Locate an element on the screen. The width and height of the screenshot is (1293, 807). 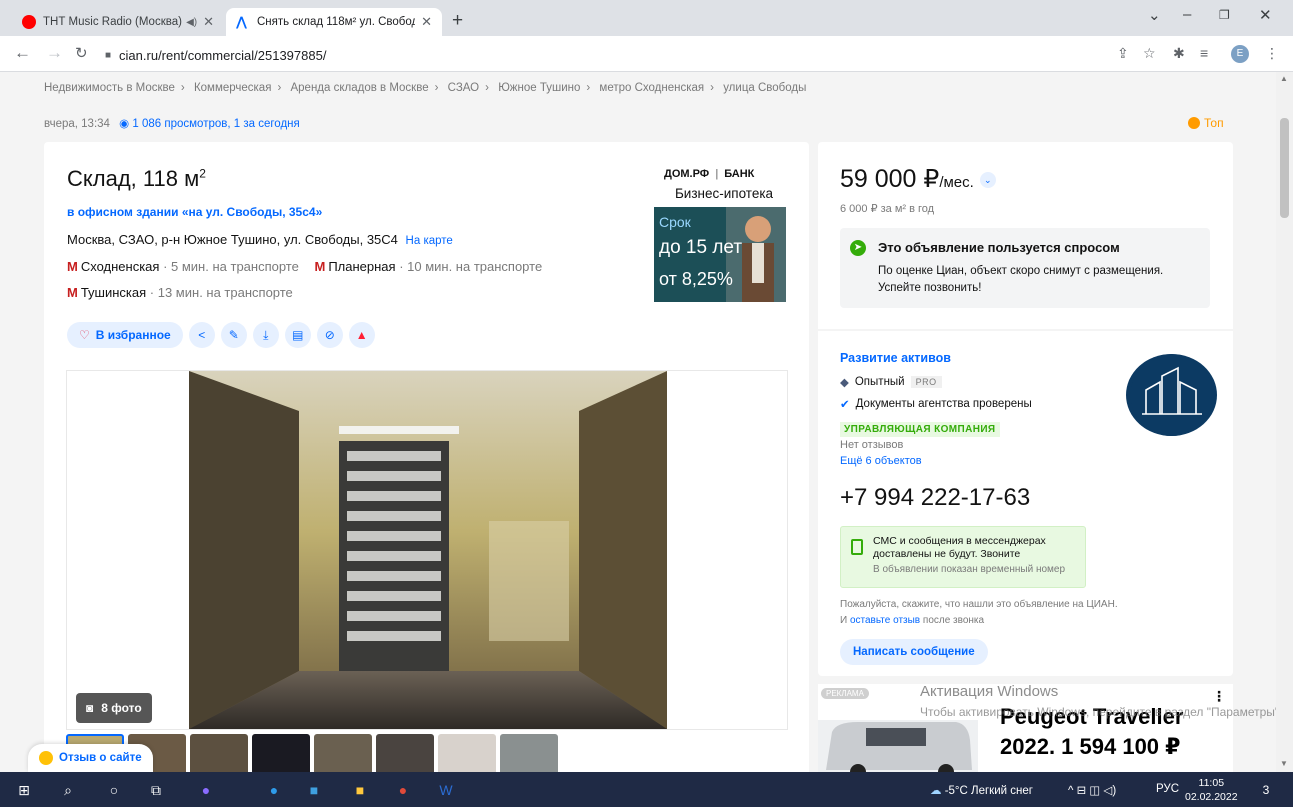
metro-distance: · 5 мин. на транспорте is located at coordinates (231, 266).